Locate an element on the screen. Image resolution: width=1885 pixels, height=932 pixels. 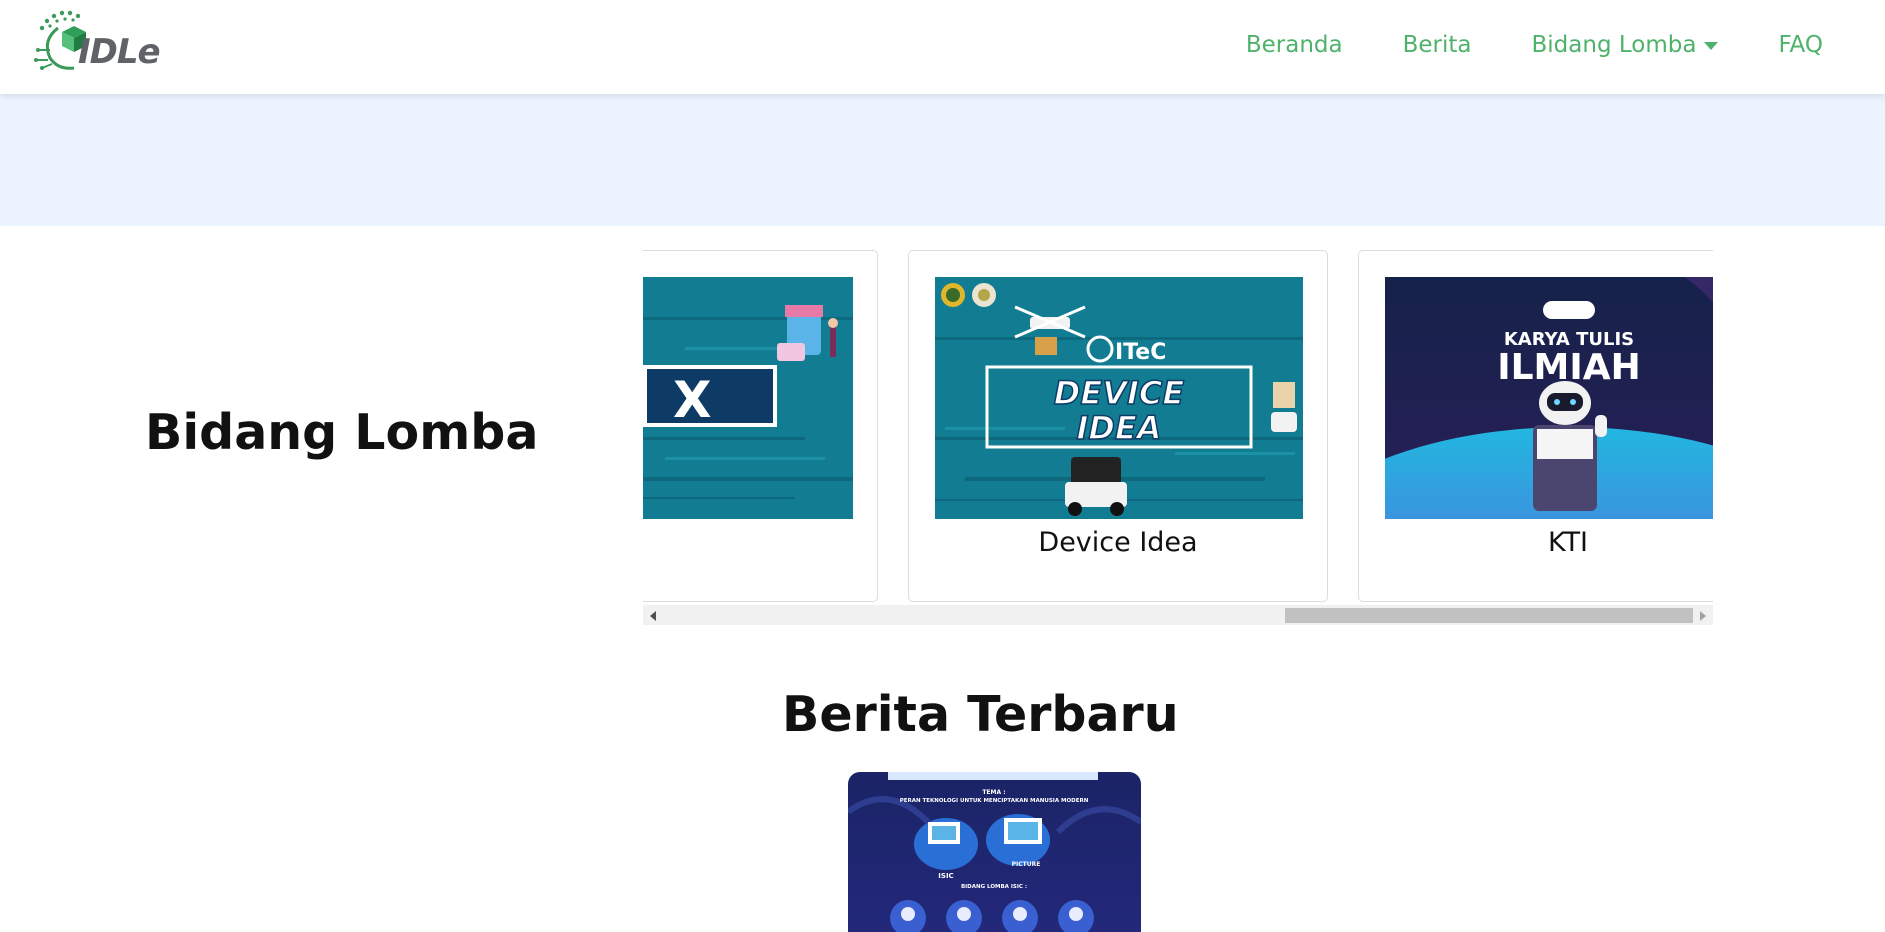
caret-down-icon is located at coordinates (1711, 46).